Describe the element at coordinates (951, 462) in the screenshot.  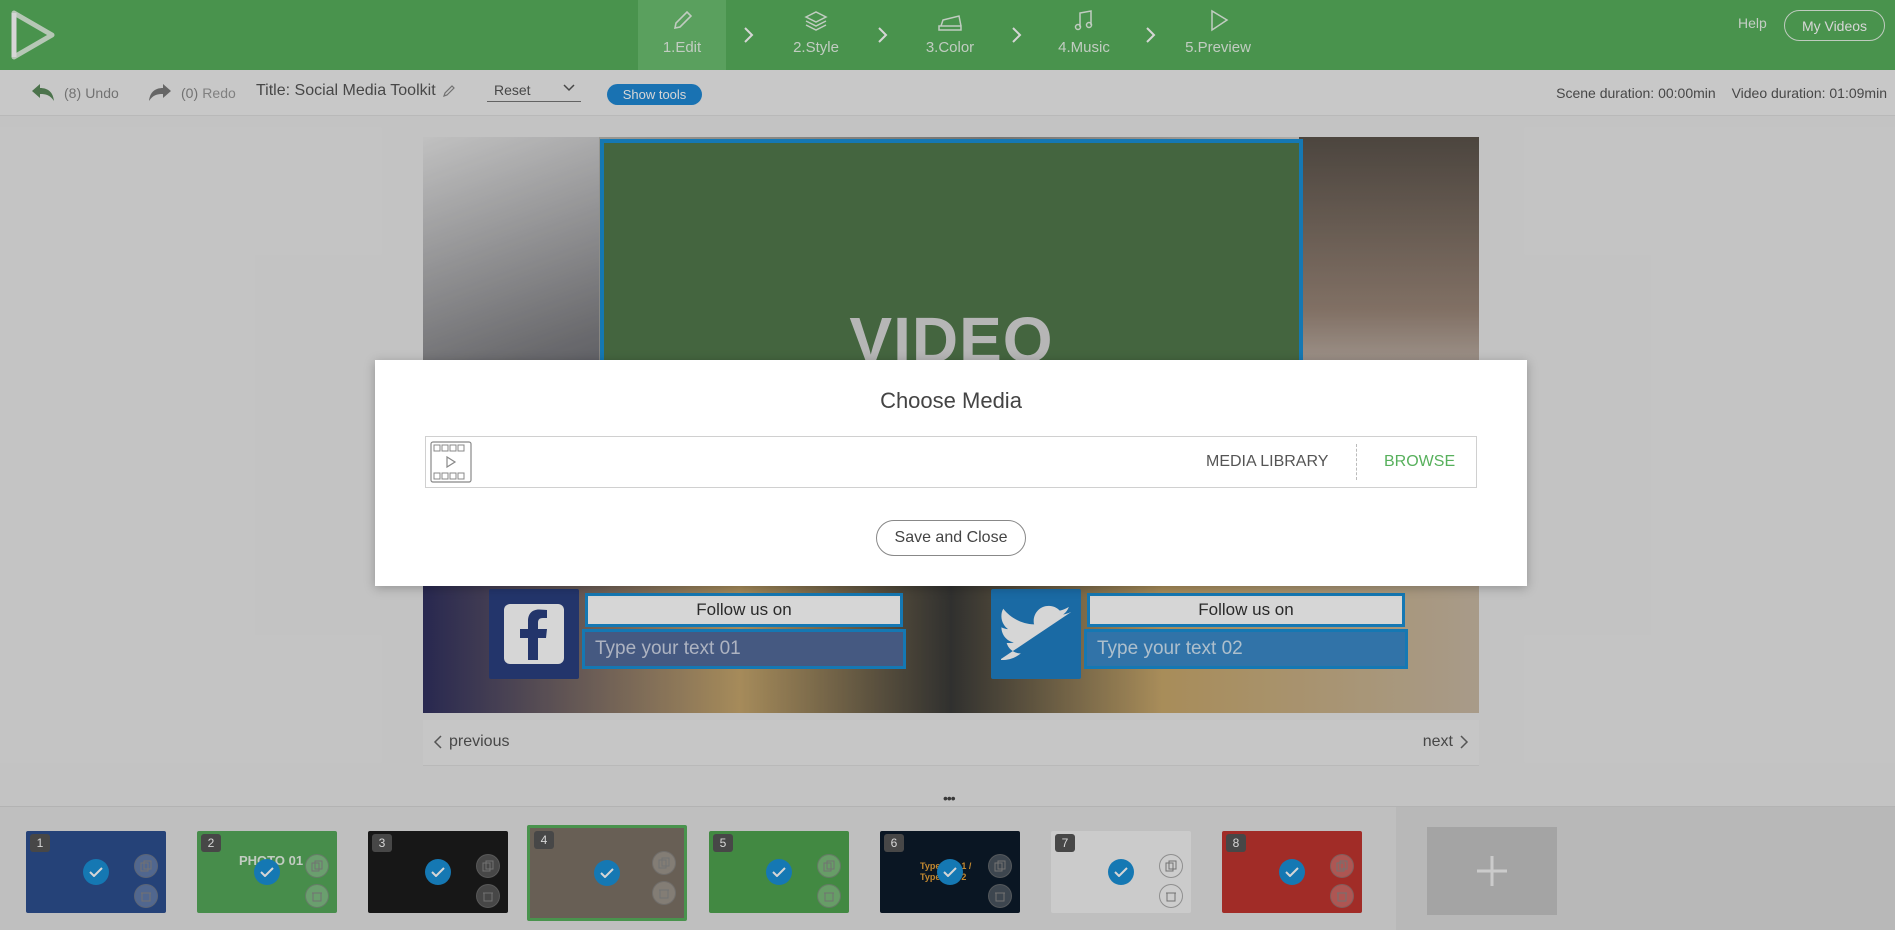
I see `media-picker: MEDIA LIBRARY BROWSE` at that location.